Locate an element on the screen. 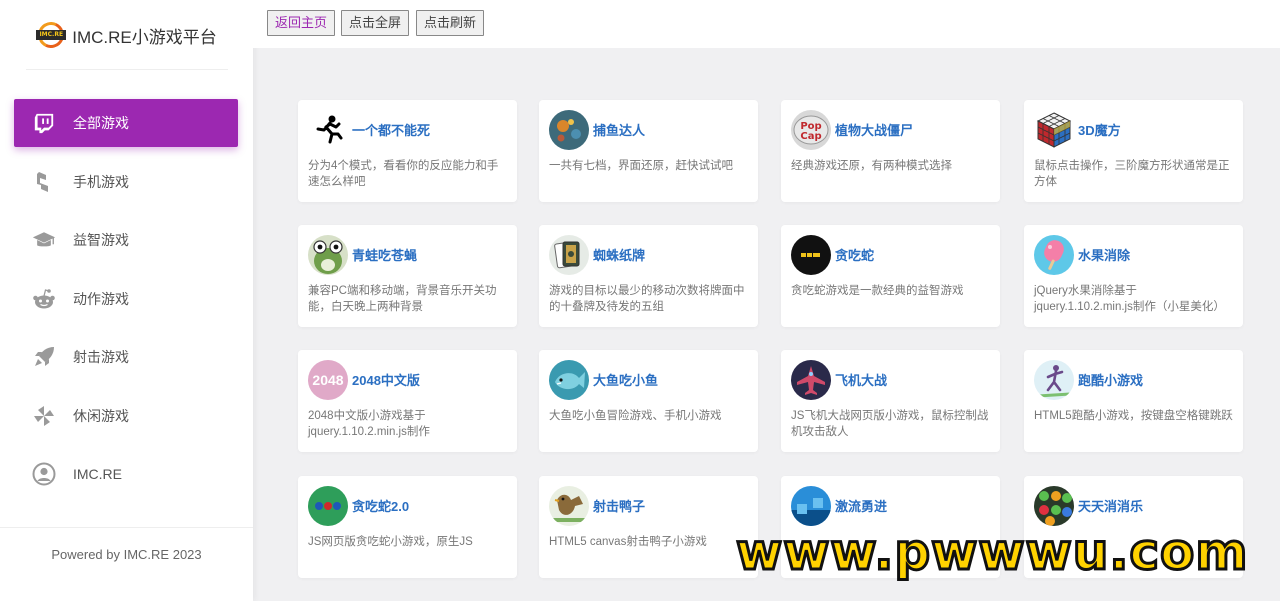 This screenshot has height=601, width=1280. match-icon is located at coordinates (1054, 506).